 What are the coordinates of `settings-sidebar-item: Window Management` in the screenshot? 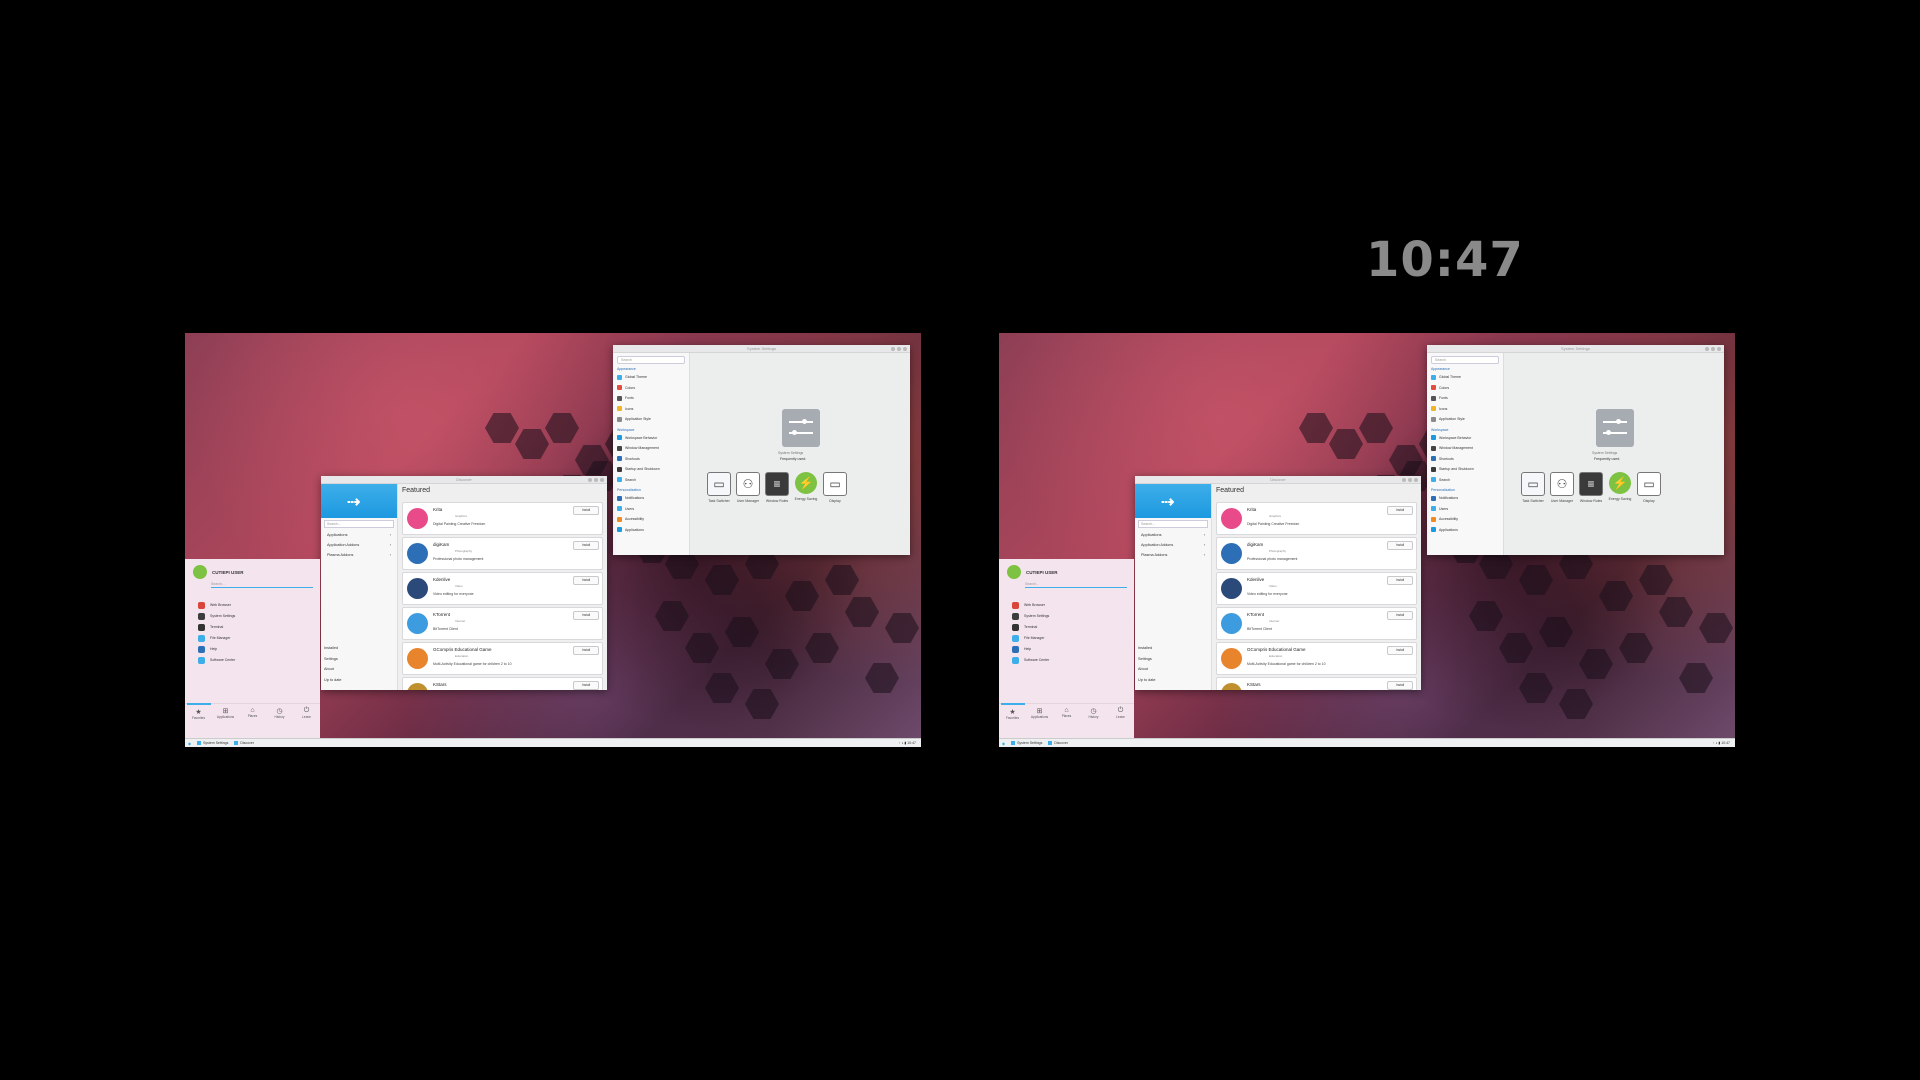 It's located at (651, 448).